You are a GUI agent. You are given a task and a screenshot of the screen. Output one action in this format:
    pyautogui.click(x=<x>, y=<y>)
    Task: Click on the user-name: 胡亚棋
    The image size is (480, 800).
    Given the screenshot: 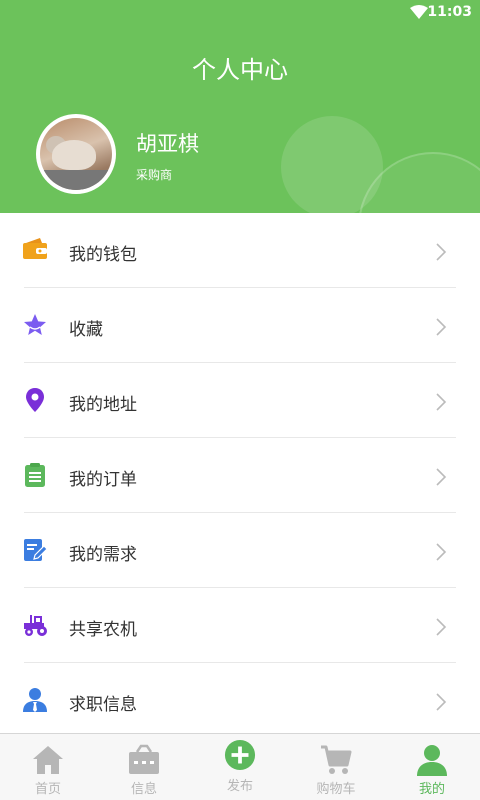 What is the action you would take?
    pyautogui.click(x=167, y=144)
    